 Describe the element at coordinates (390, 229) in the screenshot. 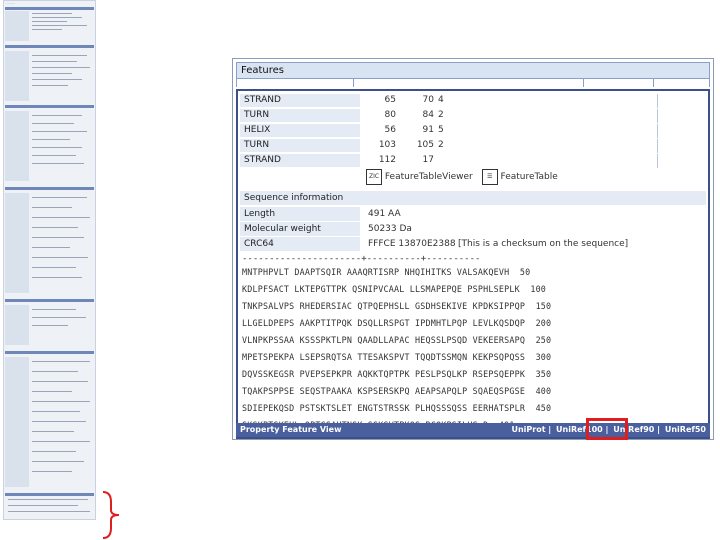

I see `info-value: 50233 Da` at that location.